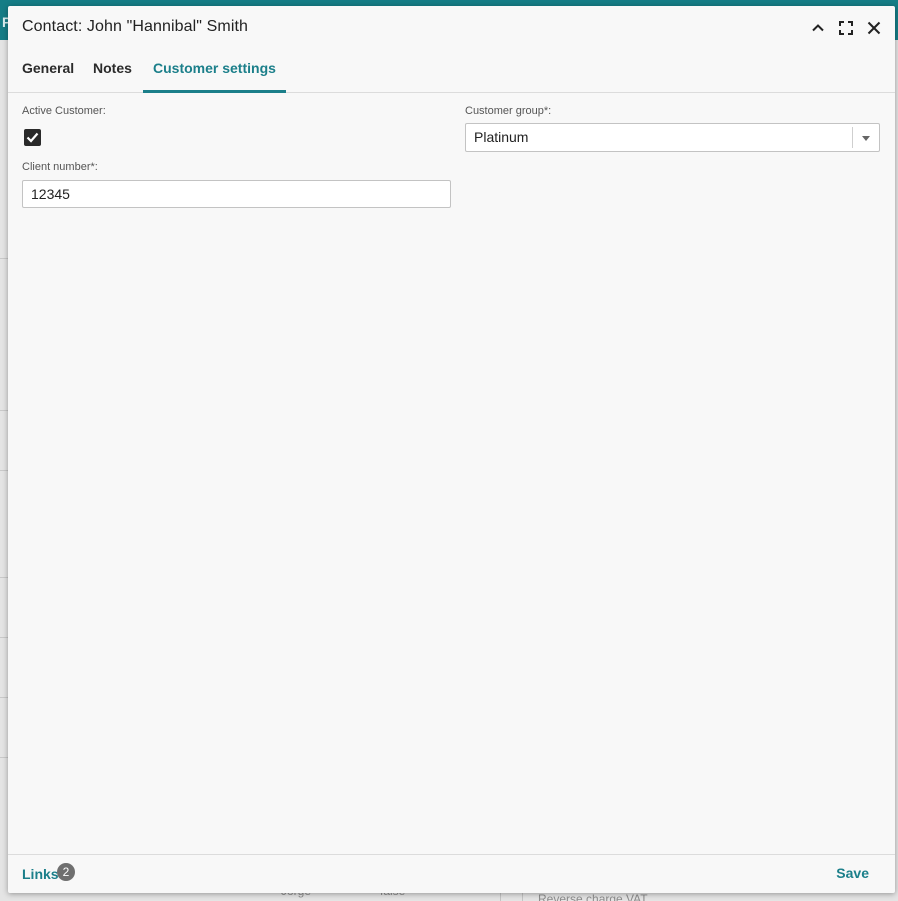 Image resolution: width=898 pixels, height=901 pixels. Describe the element at coordinates (451, 72) in the screenshot. I see `dialog-tabs: General Notes Customer settings` at that location.